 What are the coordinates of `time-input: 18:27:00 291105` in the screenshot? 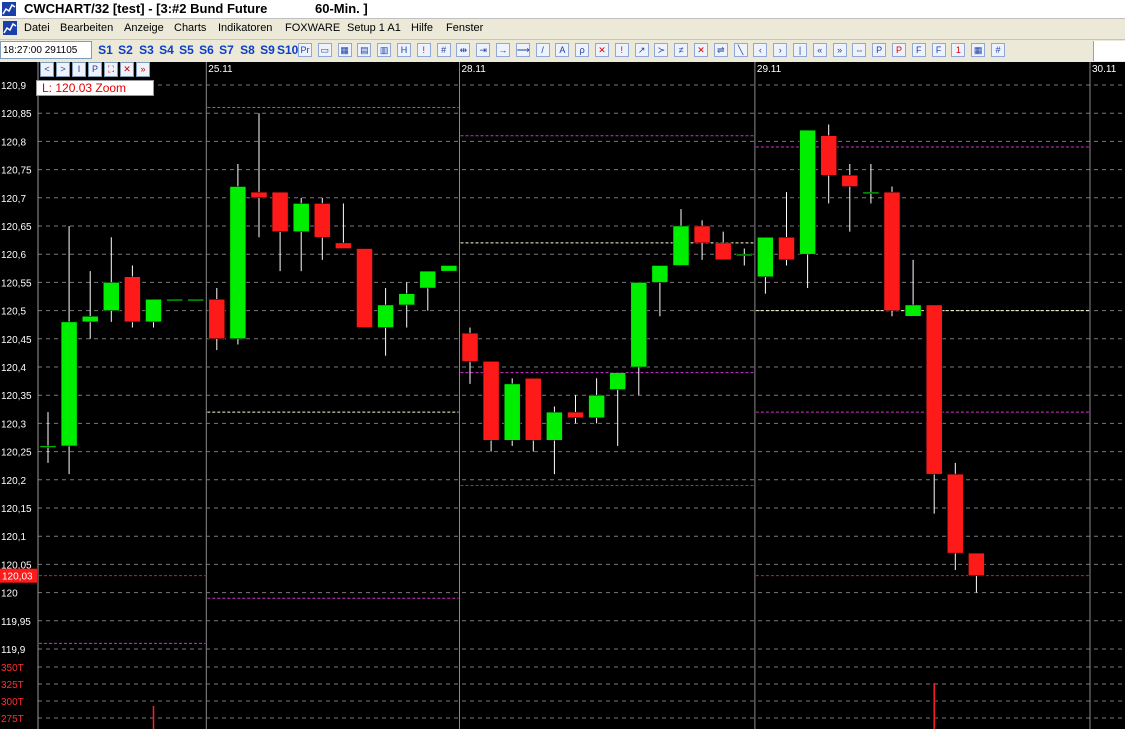 It's located at (46, 50).